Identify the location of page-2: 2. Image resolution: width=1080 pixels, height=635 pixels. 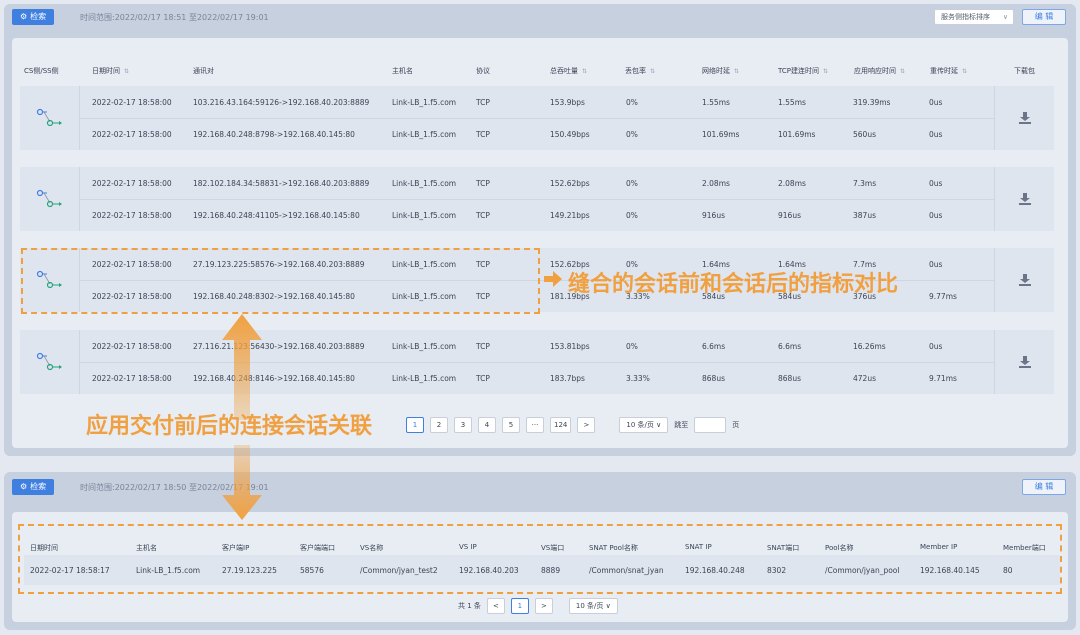
(439, 425).